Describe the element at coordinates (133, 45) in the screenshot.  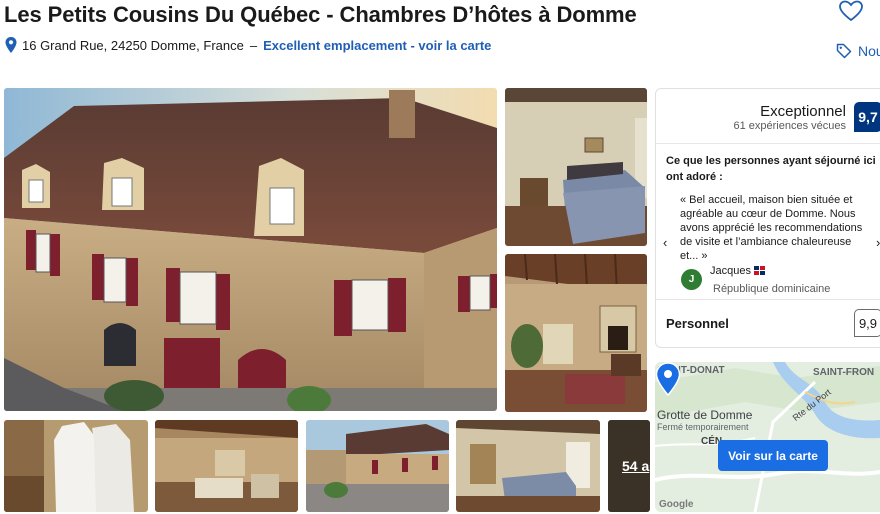
I see `address-text: 16 Grand Rue, 24250 Domme, France` at that location.